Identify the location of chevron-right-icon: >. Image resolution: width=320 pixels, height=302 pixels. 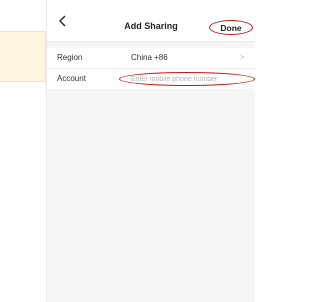
(242, 57).